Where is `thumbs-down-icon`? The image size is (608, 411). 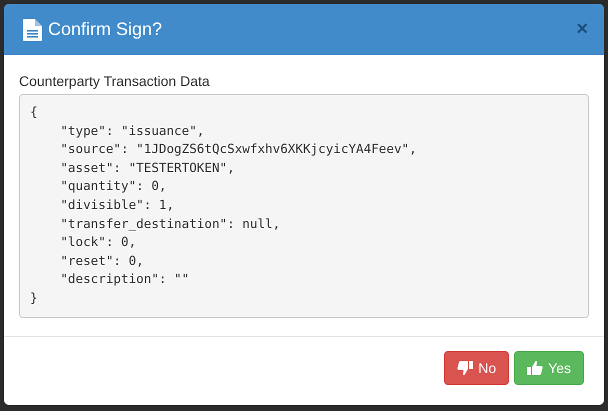 thumbs-down-icon is located at coordinates (465, 368).